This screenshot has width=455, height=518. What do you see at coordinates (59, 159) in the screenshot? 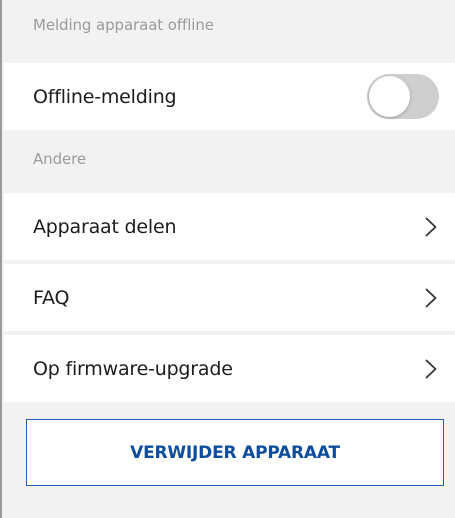
I see `section-header-other: Andere` at bounding box center [59, 159].